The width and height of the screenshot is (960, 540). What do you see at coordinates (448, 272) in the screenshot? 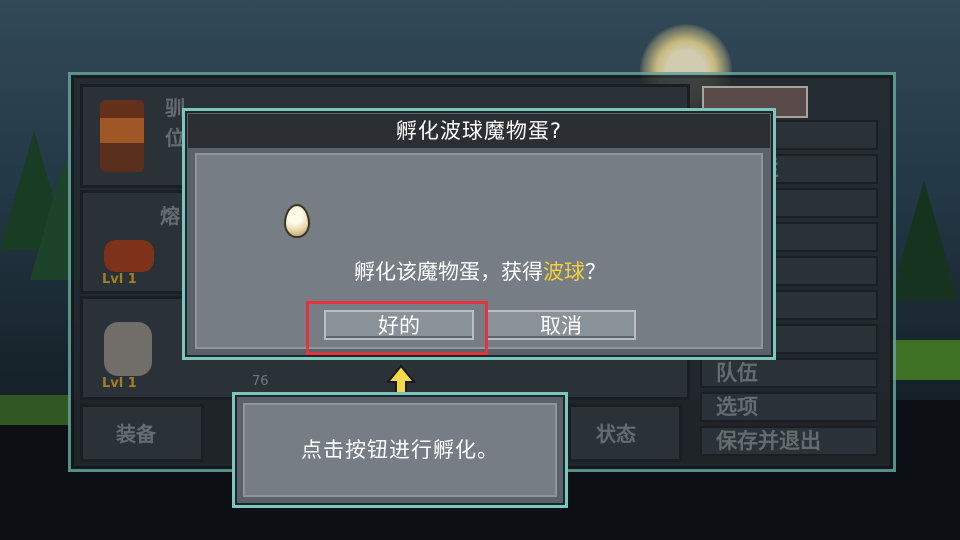
I see `message-text: 孵化该魔物蛋，获得` at bounding box center [448, 272].